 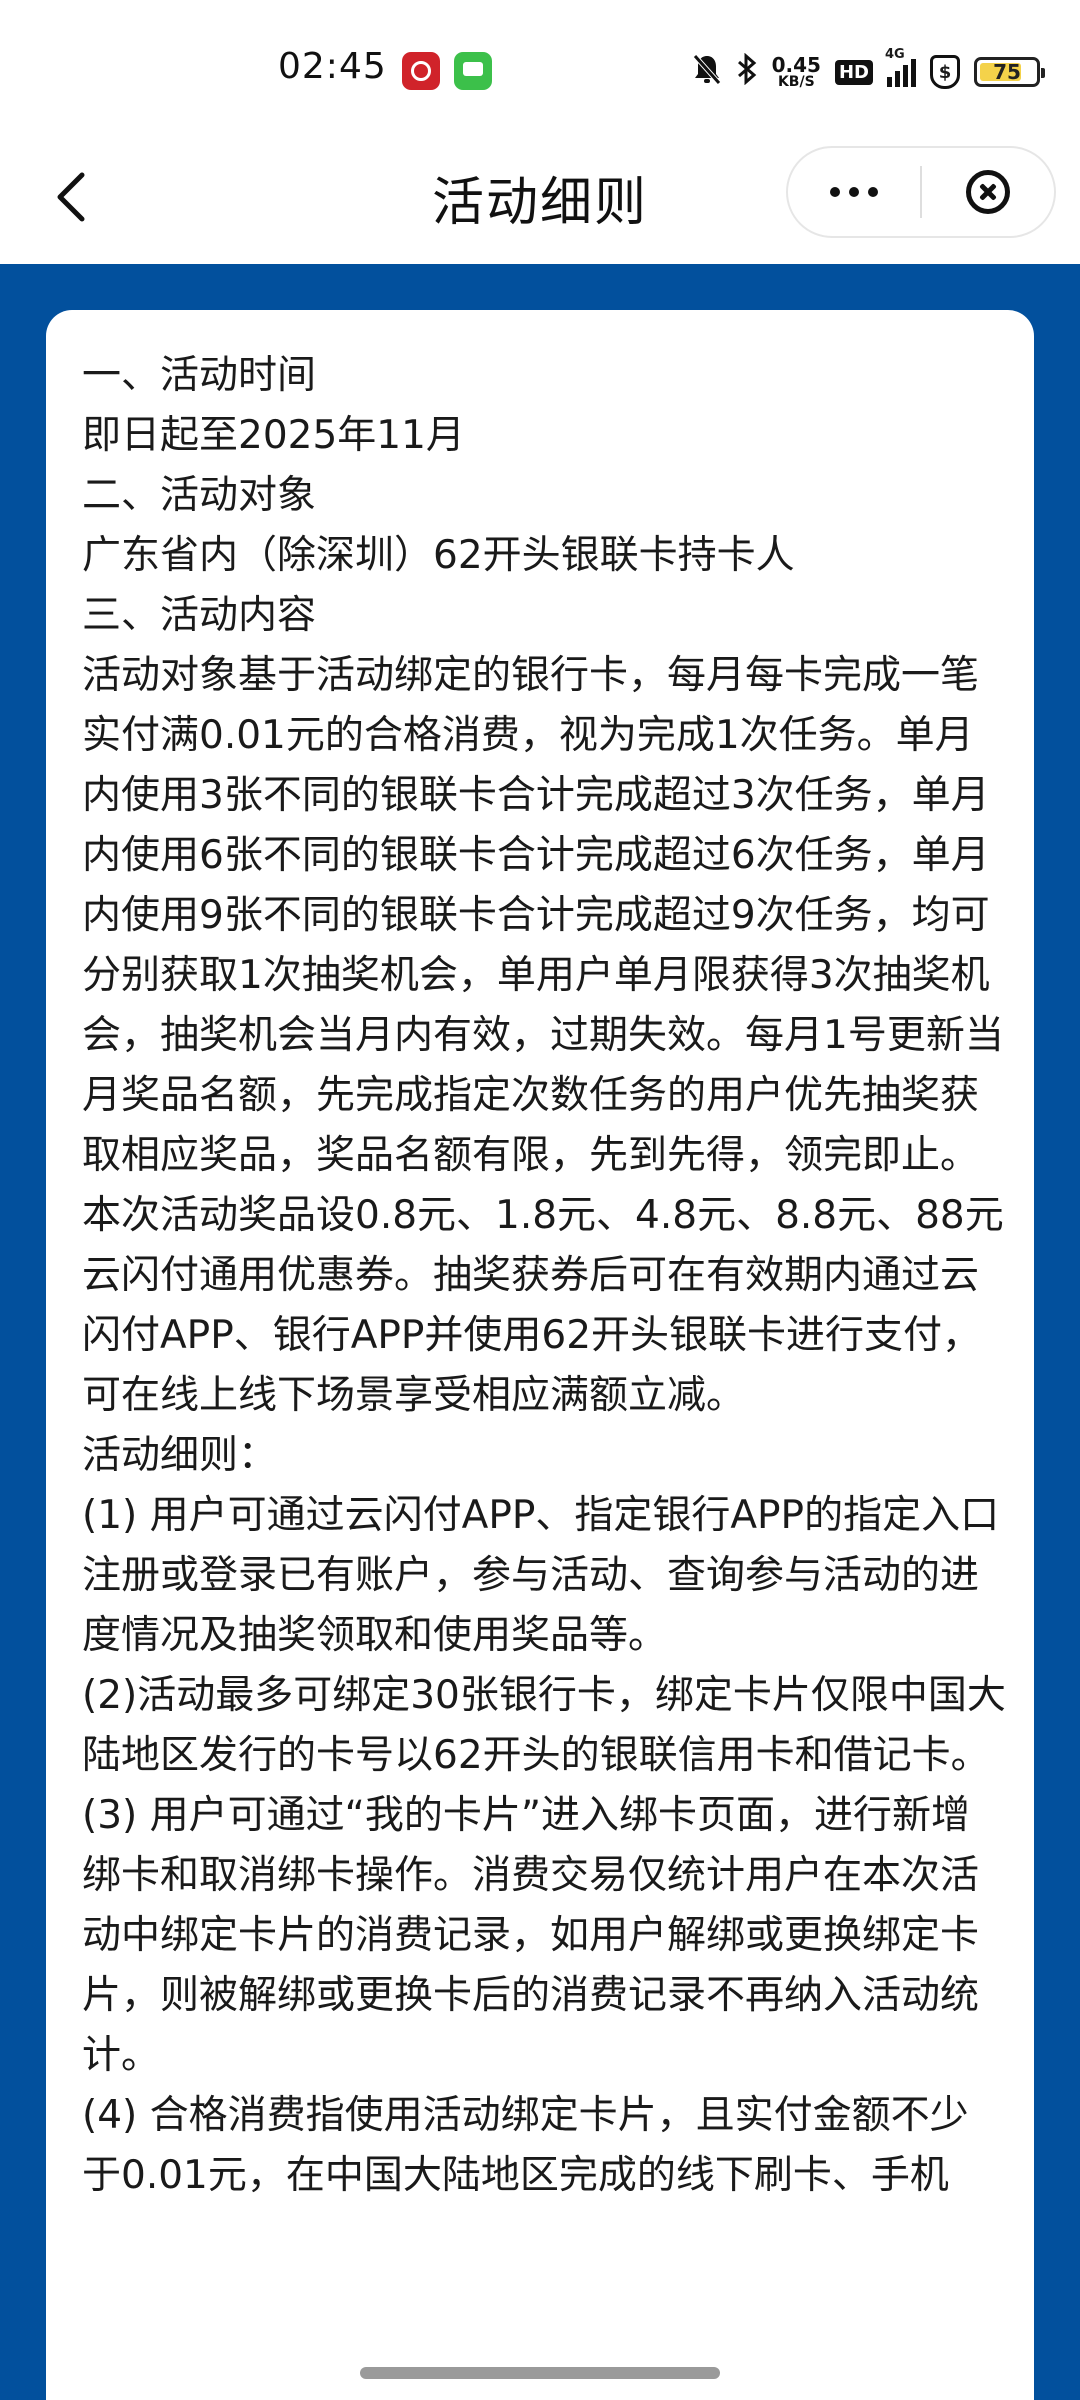 I want to click on mini-program-capsule, so click(x=921, y=192).